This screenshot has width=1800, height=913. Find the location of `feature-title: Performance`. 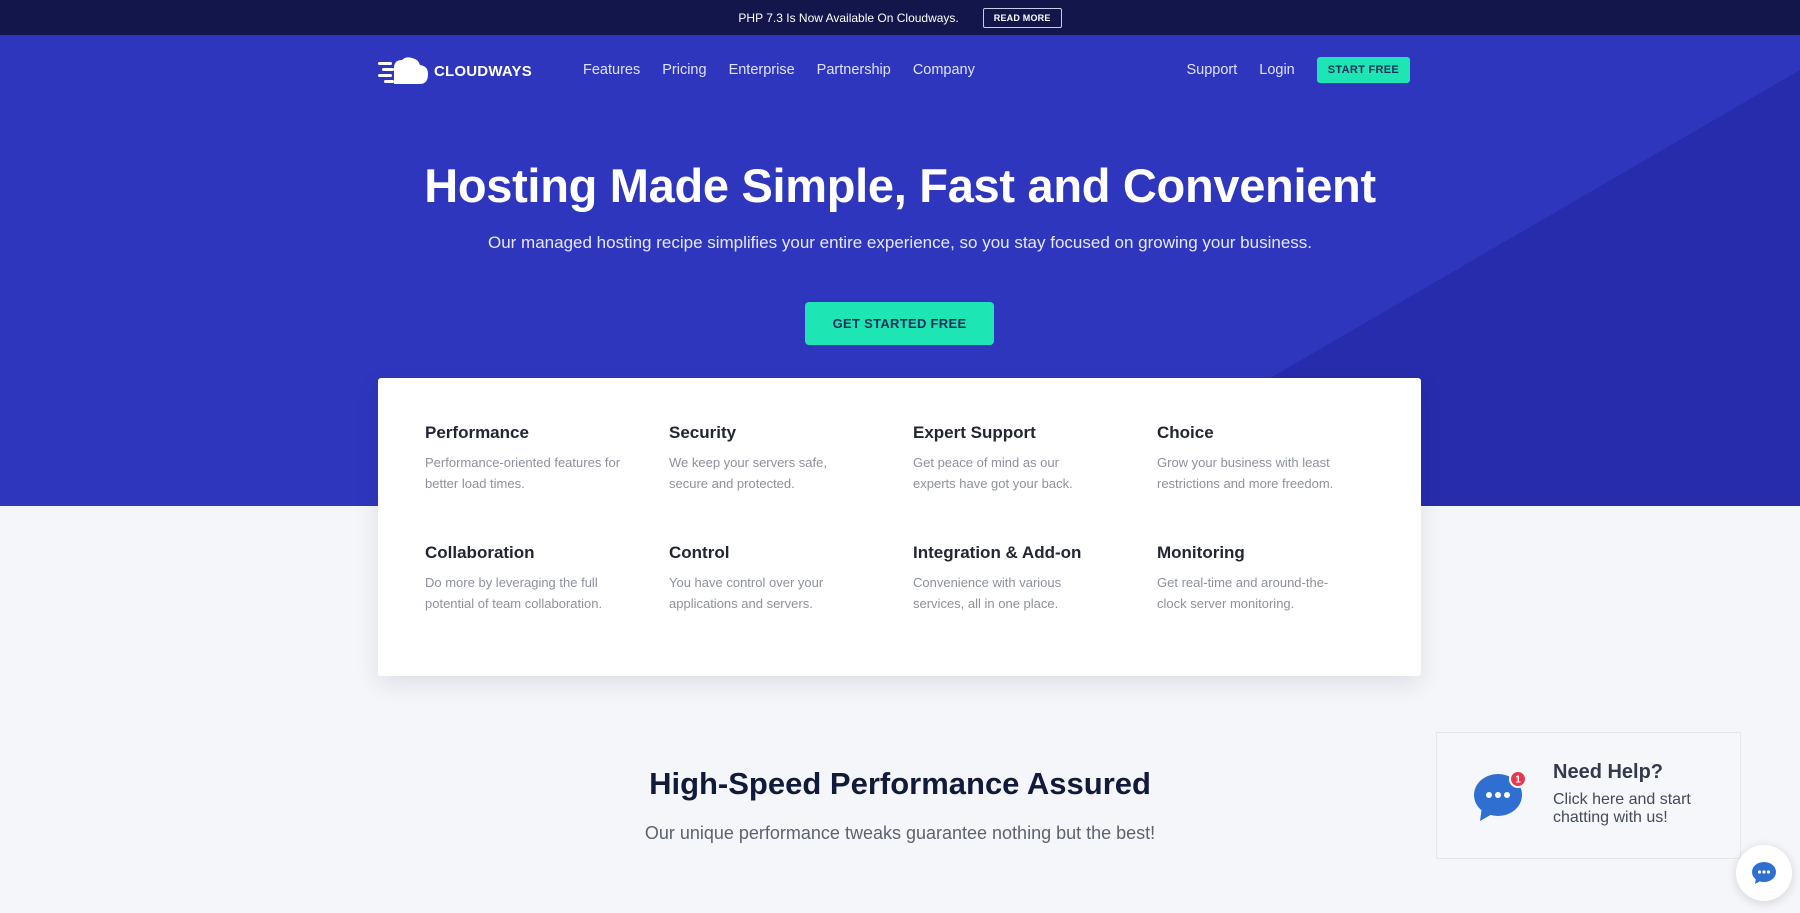

feature-title: Performance is located at coordinates (477, 432).